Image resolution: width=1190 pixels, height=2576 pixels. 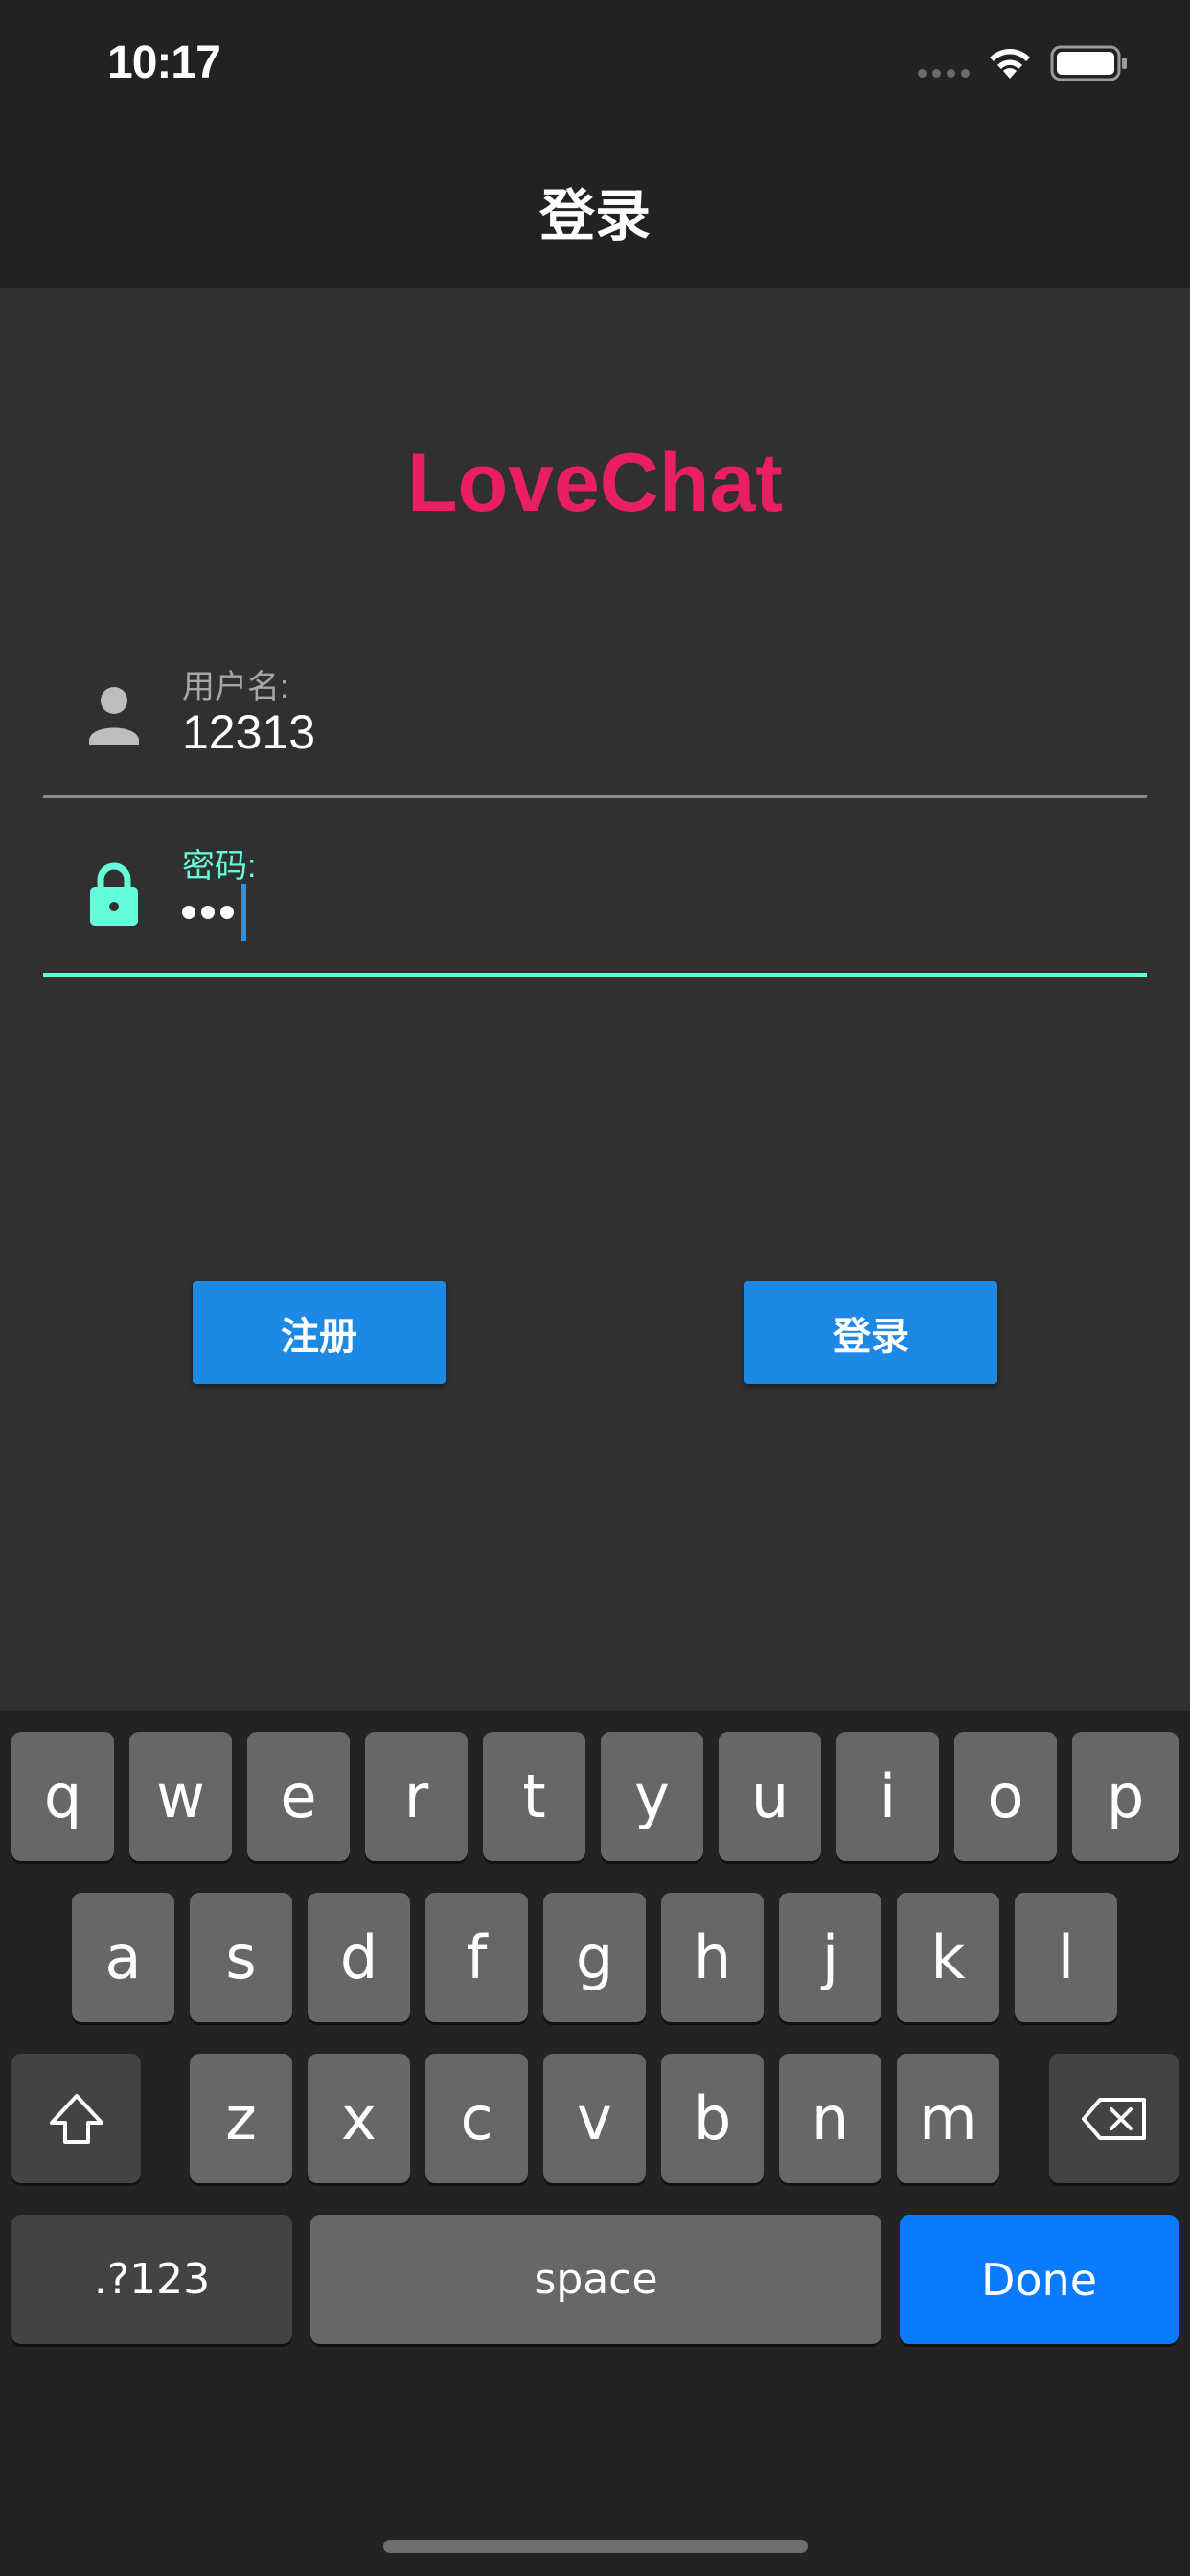 What do you see at coordinates (713, 2118) in the screenshot?
I see `key-b: b` at bounding box center [713, 2118].